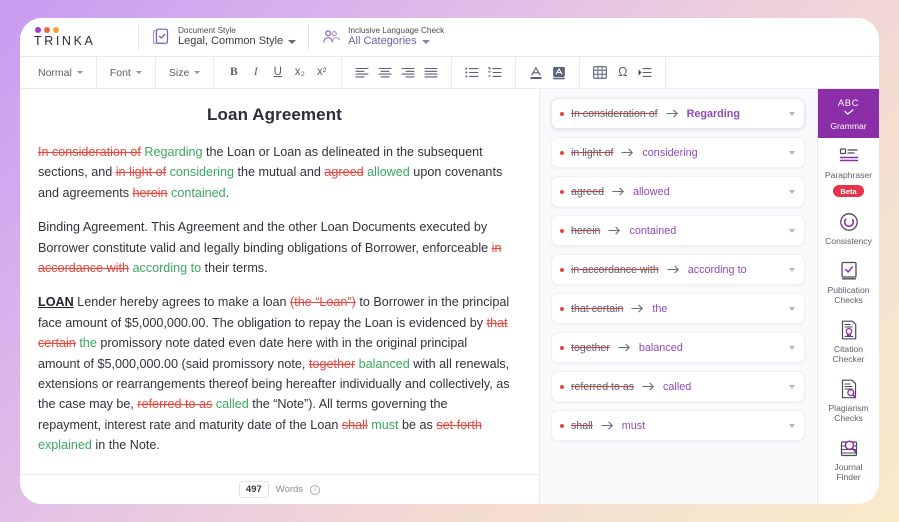 Image resolution: width=899 pixels, height=522 pixels. Describe the element at coordinates (848, 171) in the screenshot. I see `rail-item-paraphraser: Paraphraser Beta` at that location.